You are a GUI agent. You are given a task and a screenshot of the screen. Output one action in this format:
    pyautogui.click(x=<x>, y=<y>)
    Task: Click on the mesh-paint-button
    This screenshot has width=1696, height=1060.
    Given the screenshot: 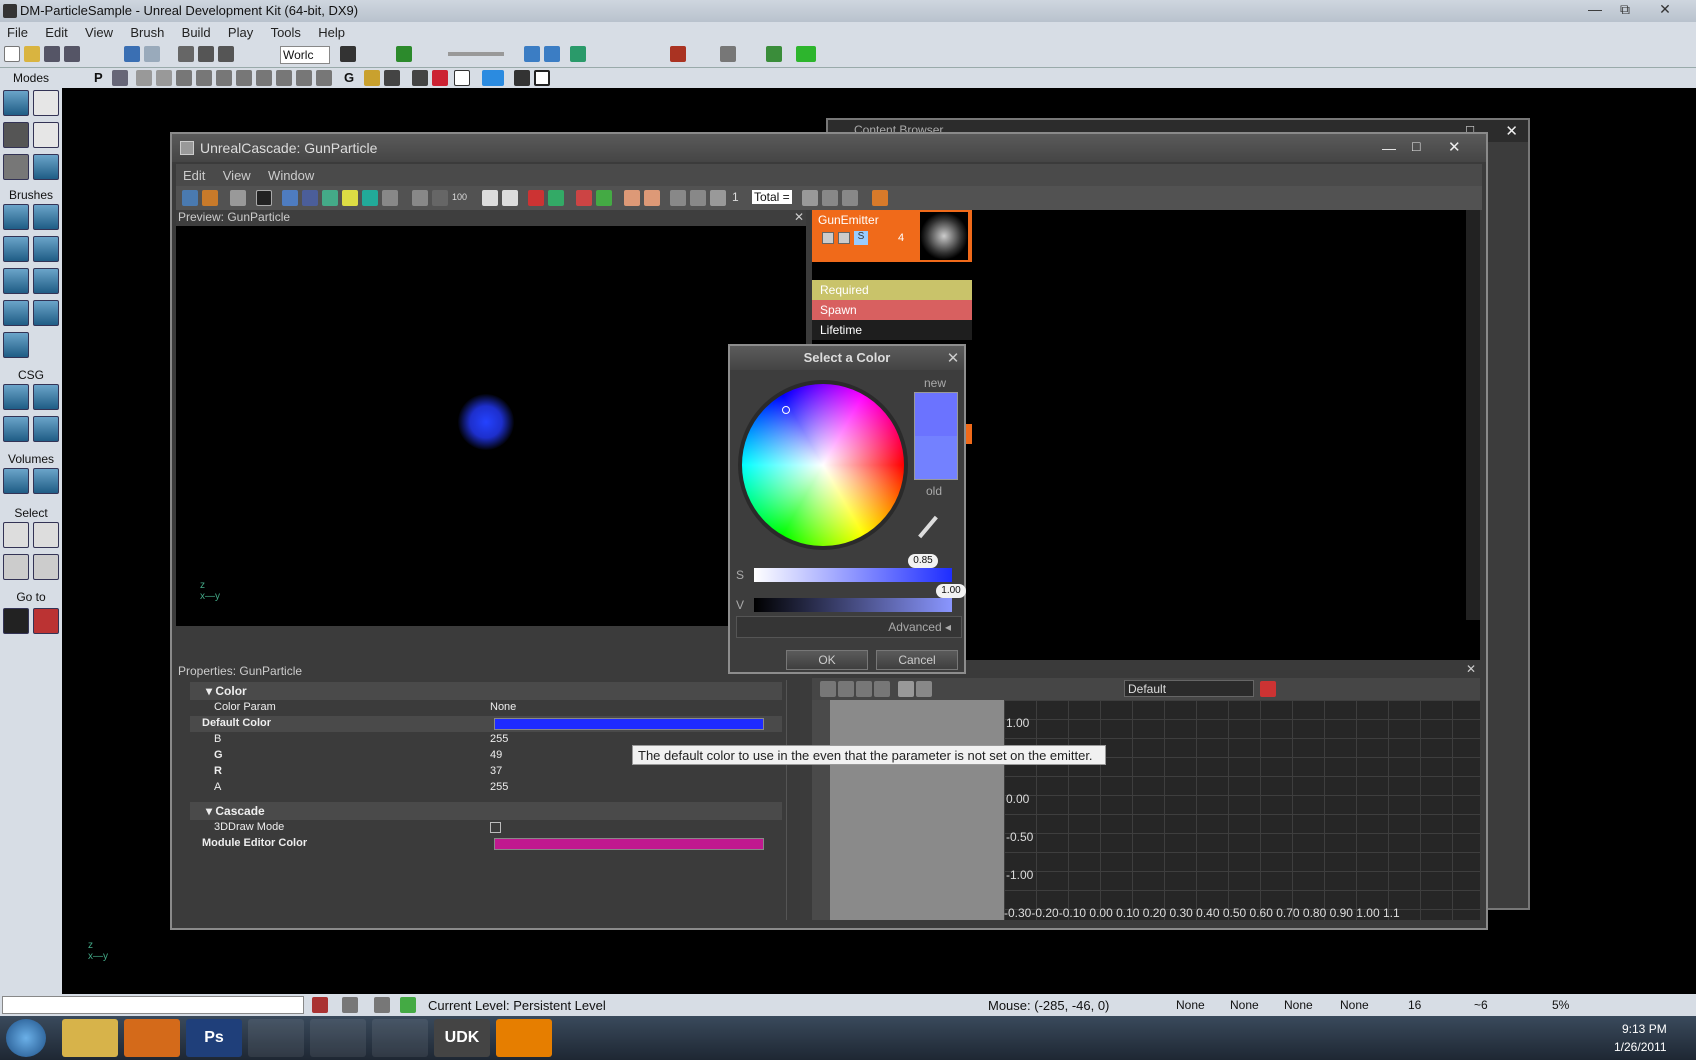 What is the action you would take?
    pyautogui.click(x=46, y=167)
    